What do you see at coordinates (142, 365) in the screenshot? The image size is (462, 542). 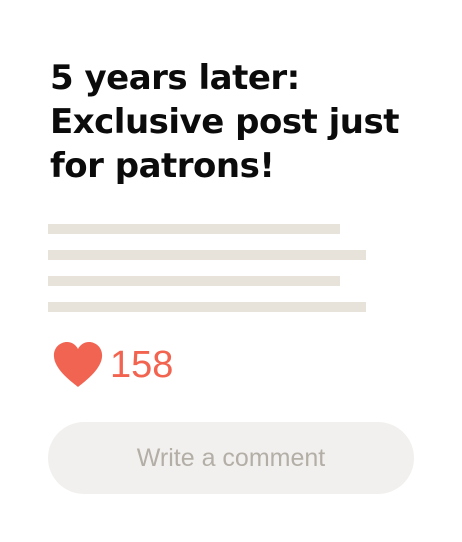 I see `like-count: 158` at bounding box center [142, 365].